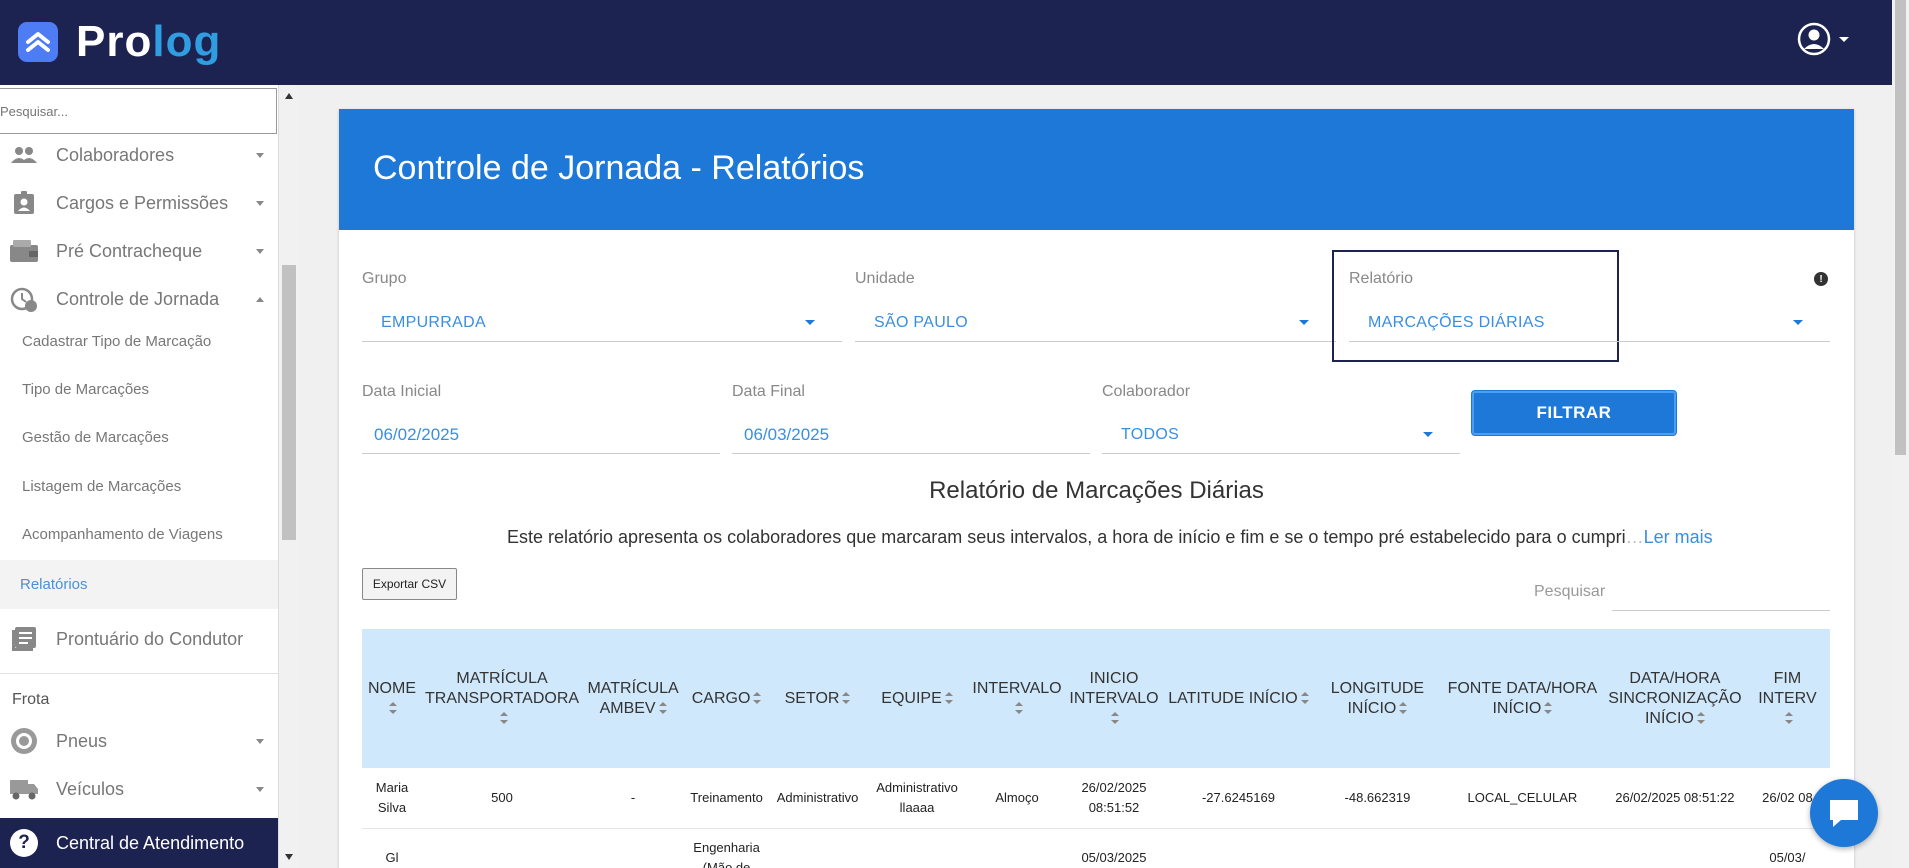 The image size is (1909, 868). I want to click on help-center-button: ? Central de Atendimento, so click(139, 843).